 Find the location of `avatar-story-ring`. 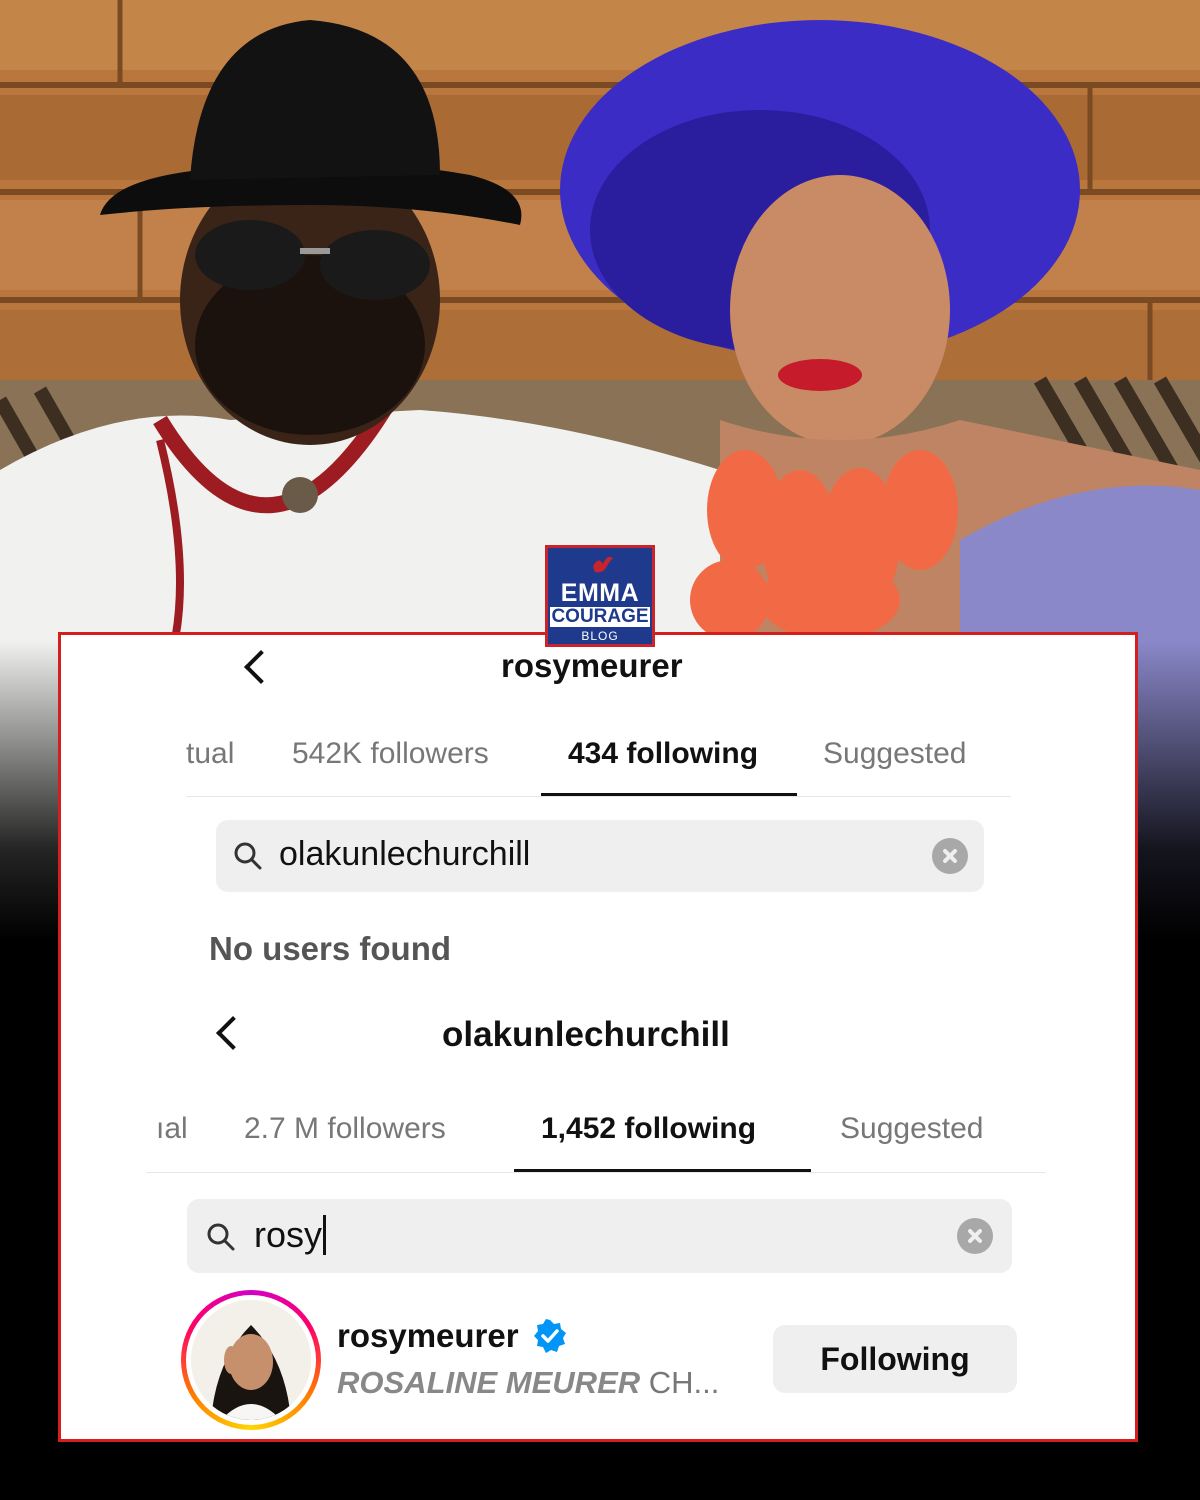

avatar-story-ring is located at coordinates (251, 1360).